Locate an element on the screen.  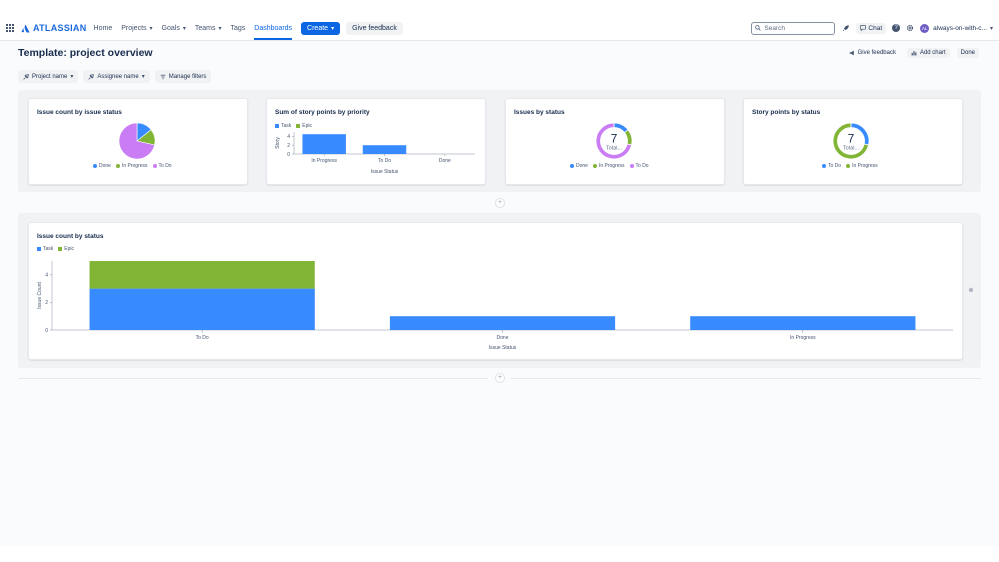
legend-item: Task is located at coordinates (45, 249).